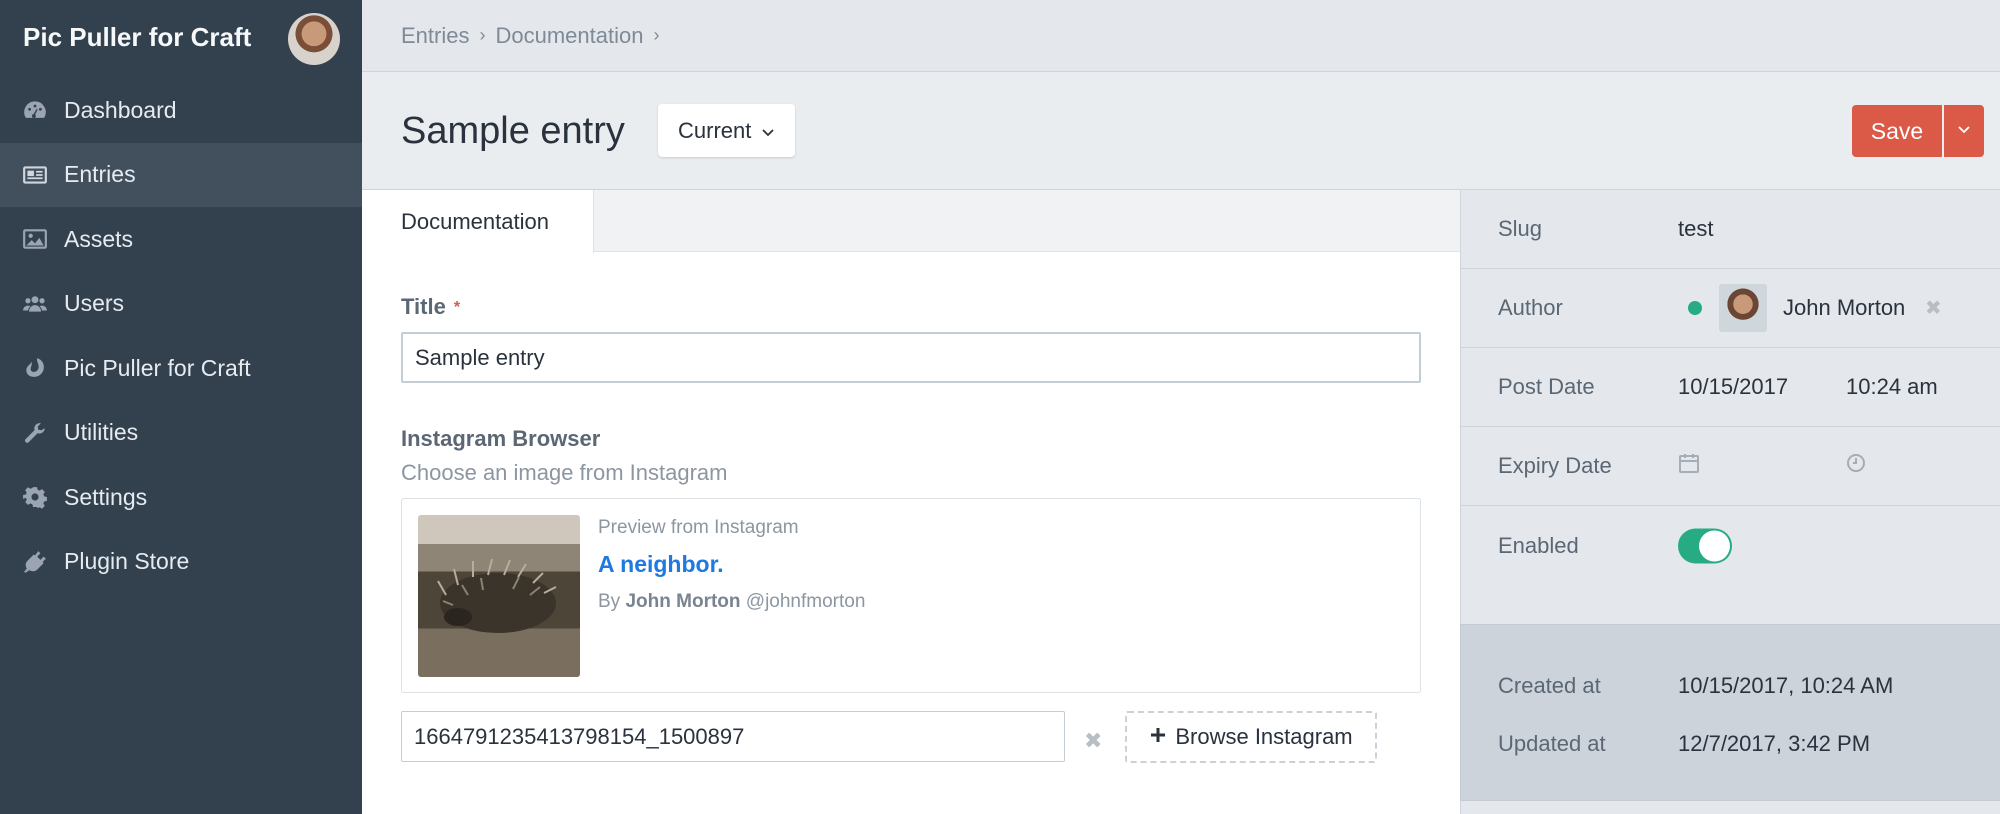 This screenshot has height=814, width=2000. I want to click on breadcrumb-documentation: Documentation, so click(569, 36).